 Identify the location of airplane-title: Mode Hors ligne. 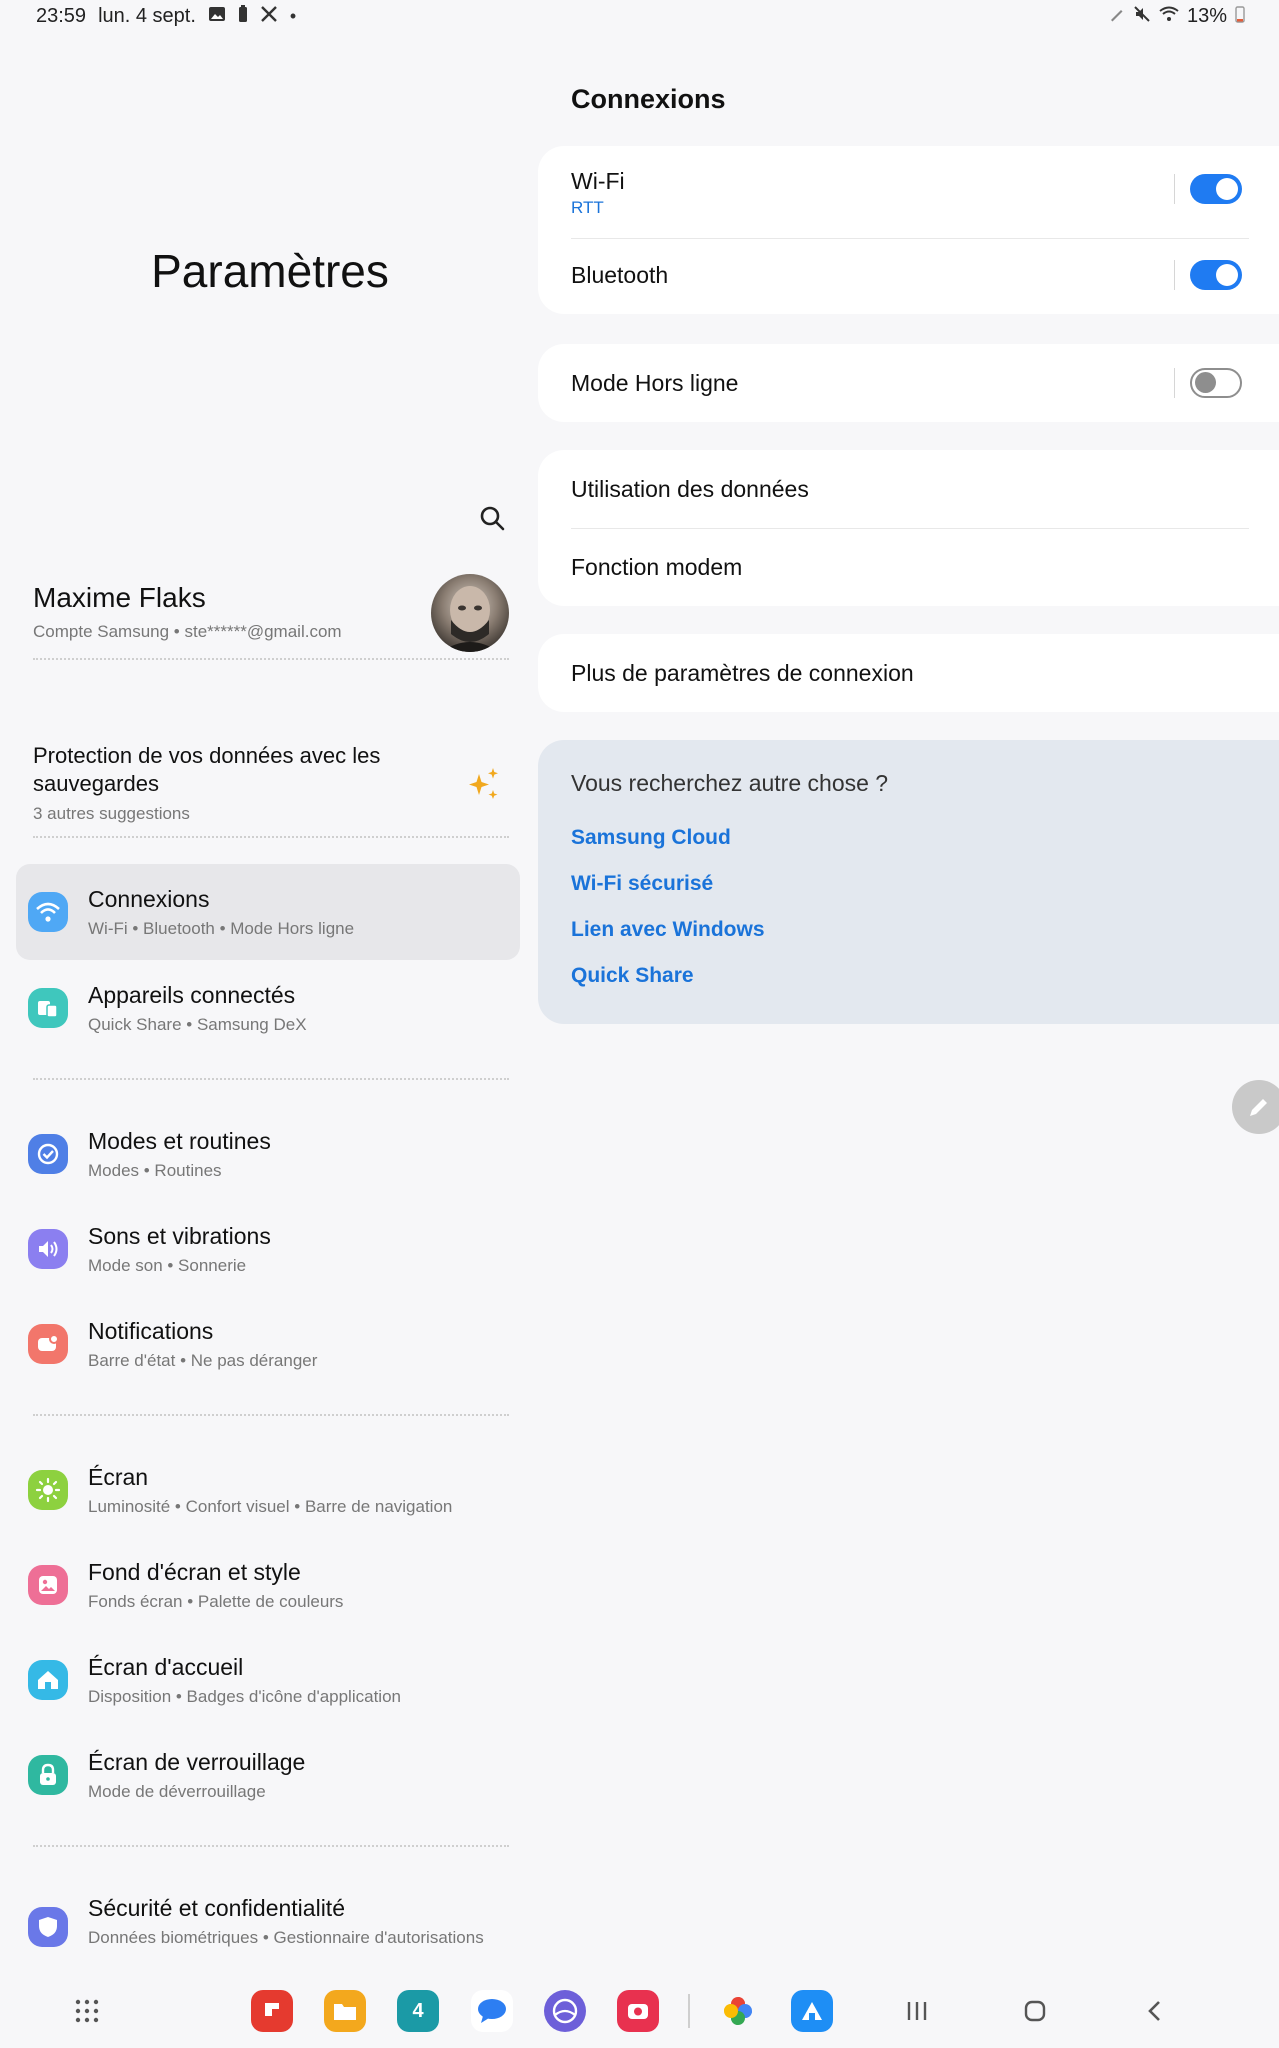
(655, 383).